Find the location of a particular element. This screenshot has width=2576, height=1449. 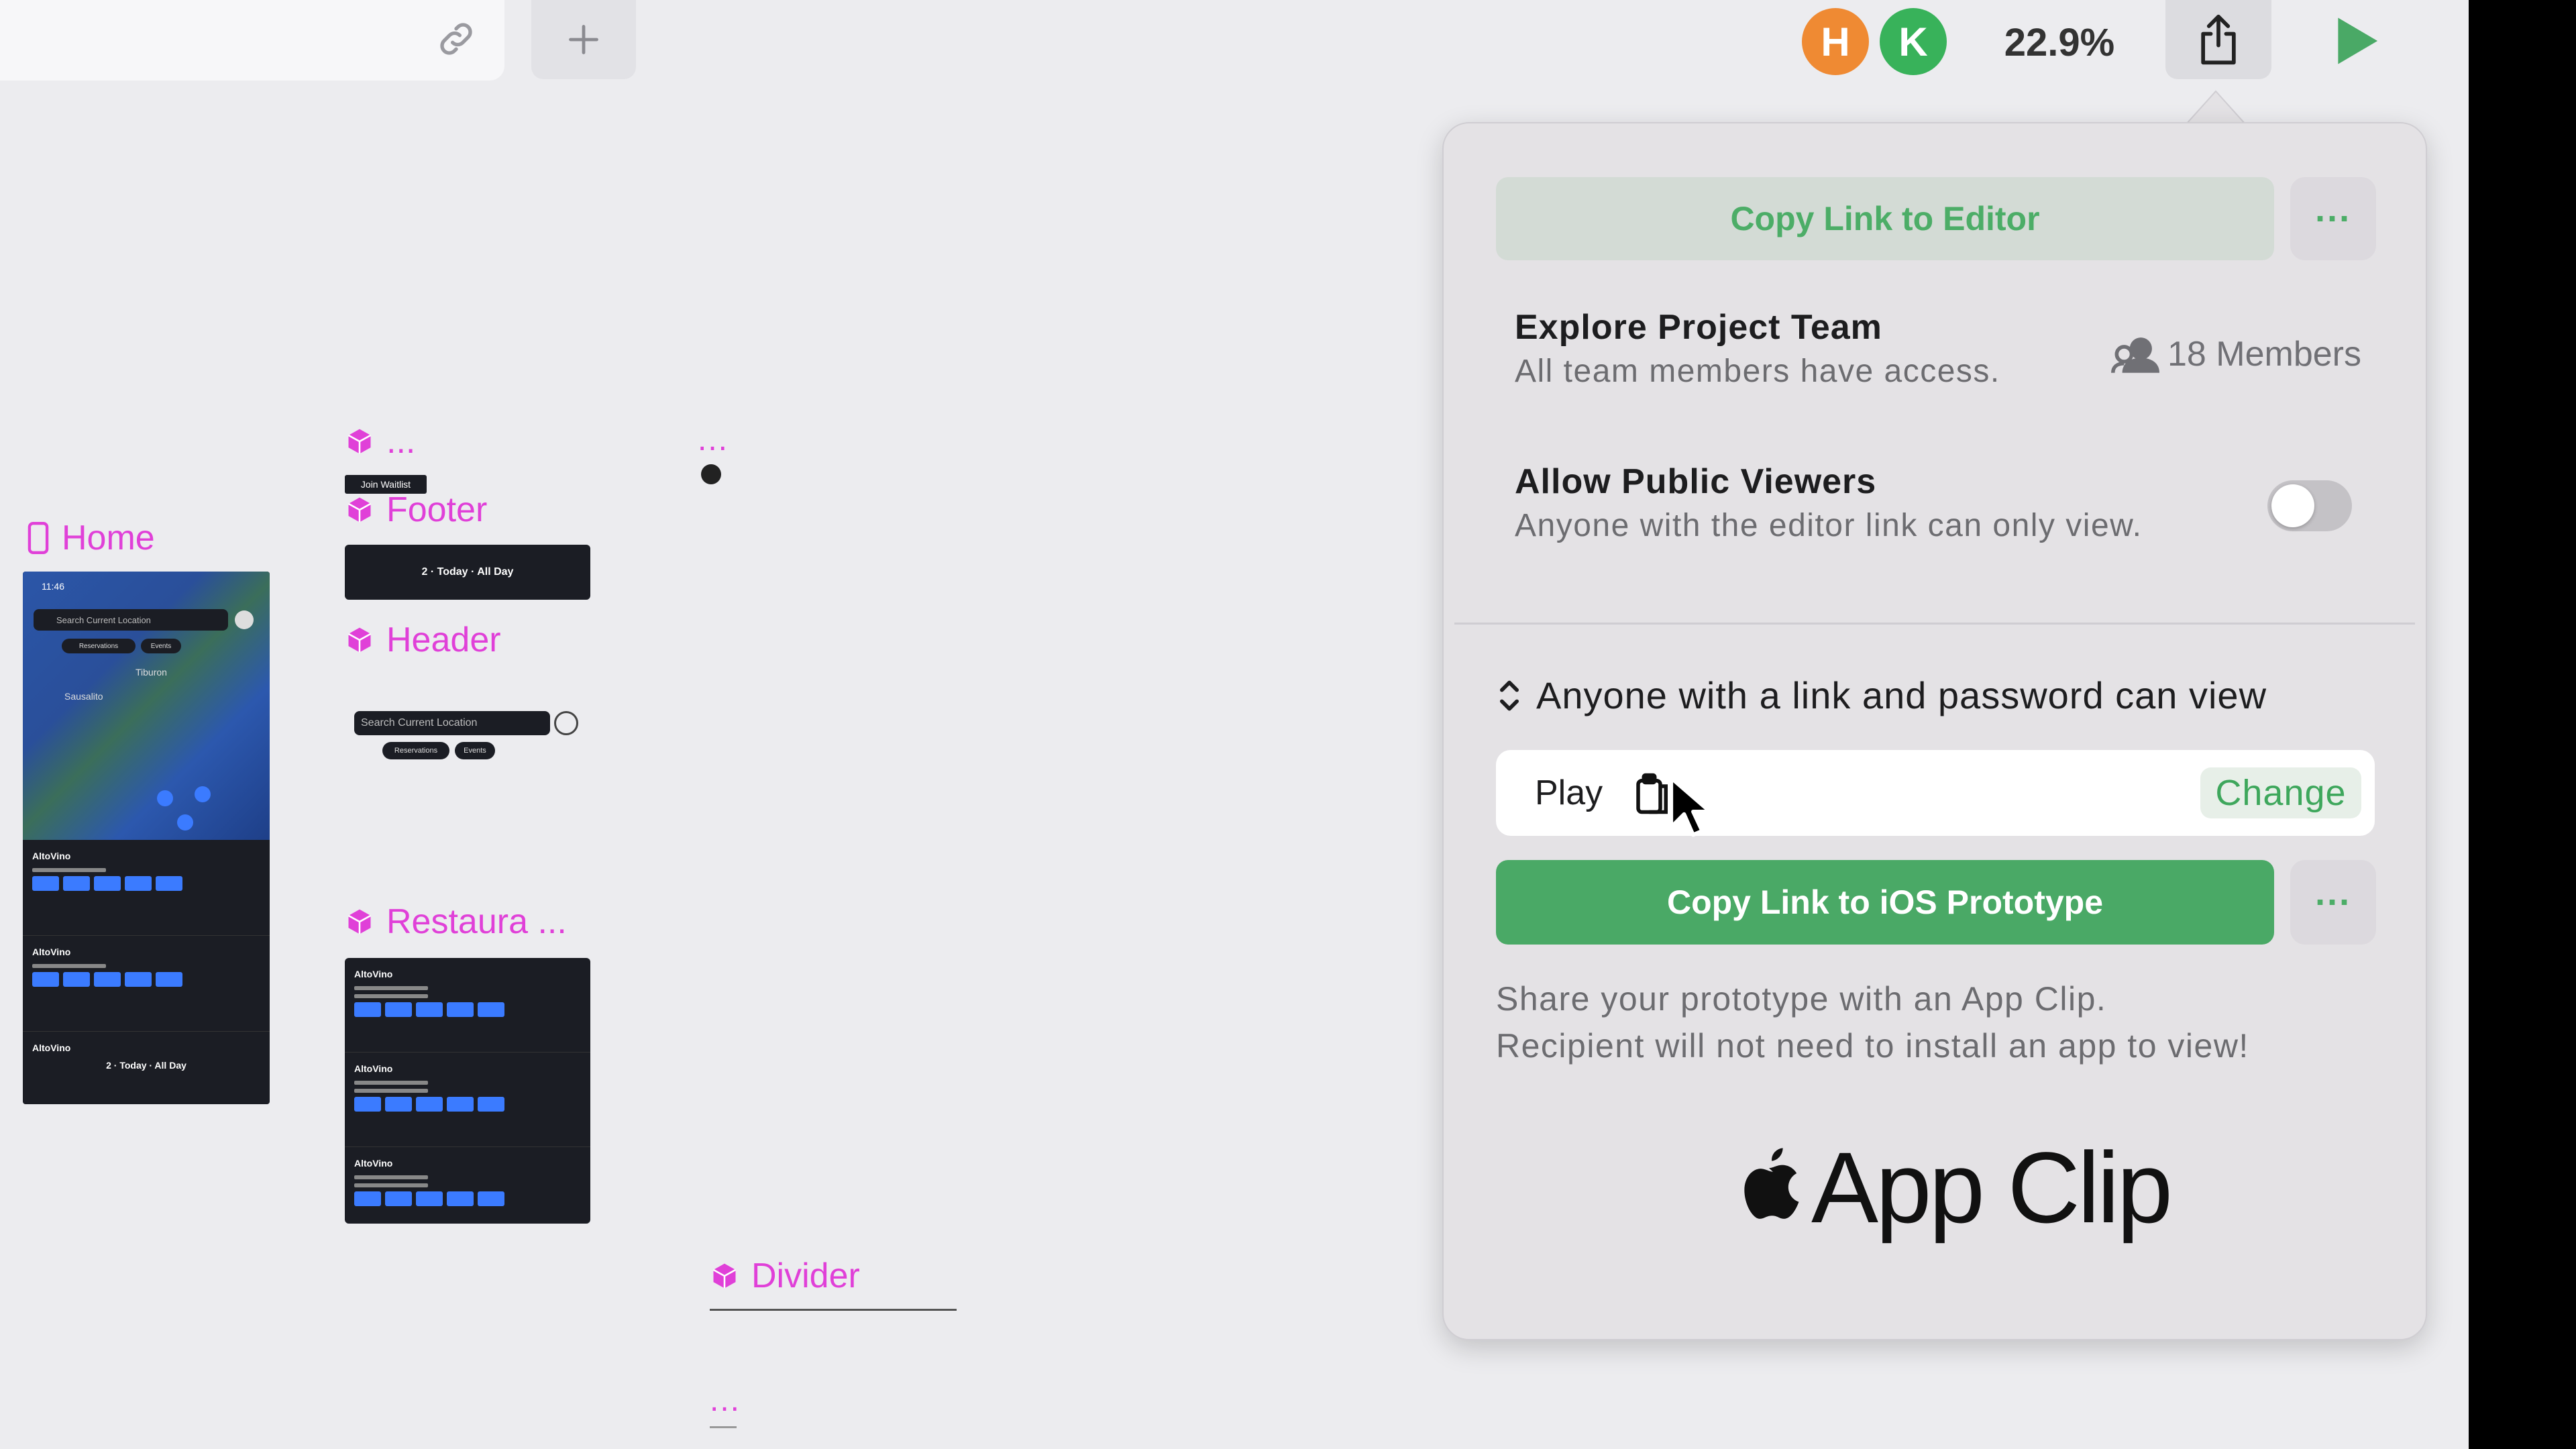

preview-text: 2 · Today · All Day is located at coordinates (467, 572).